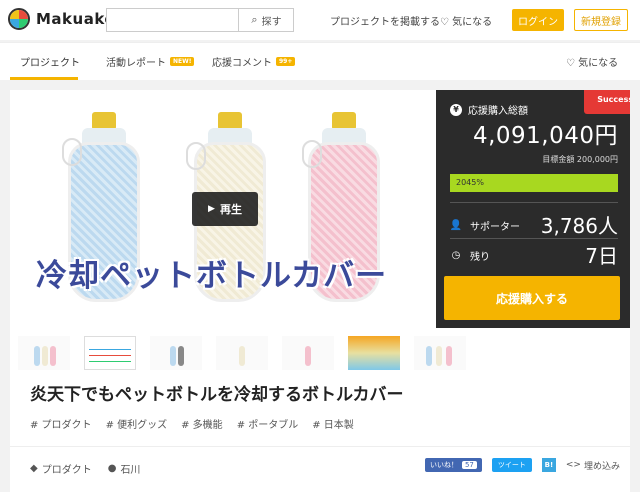 The height and width of the screenshot is (492, 640). I want to click on tab-project: プロジェクト, so click(50, 61).